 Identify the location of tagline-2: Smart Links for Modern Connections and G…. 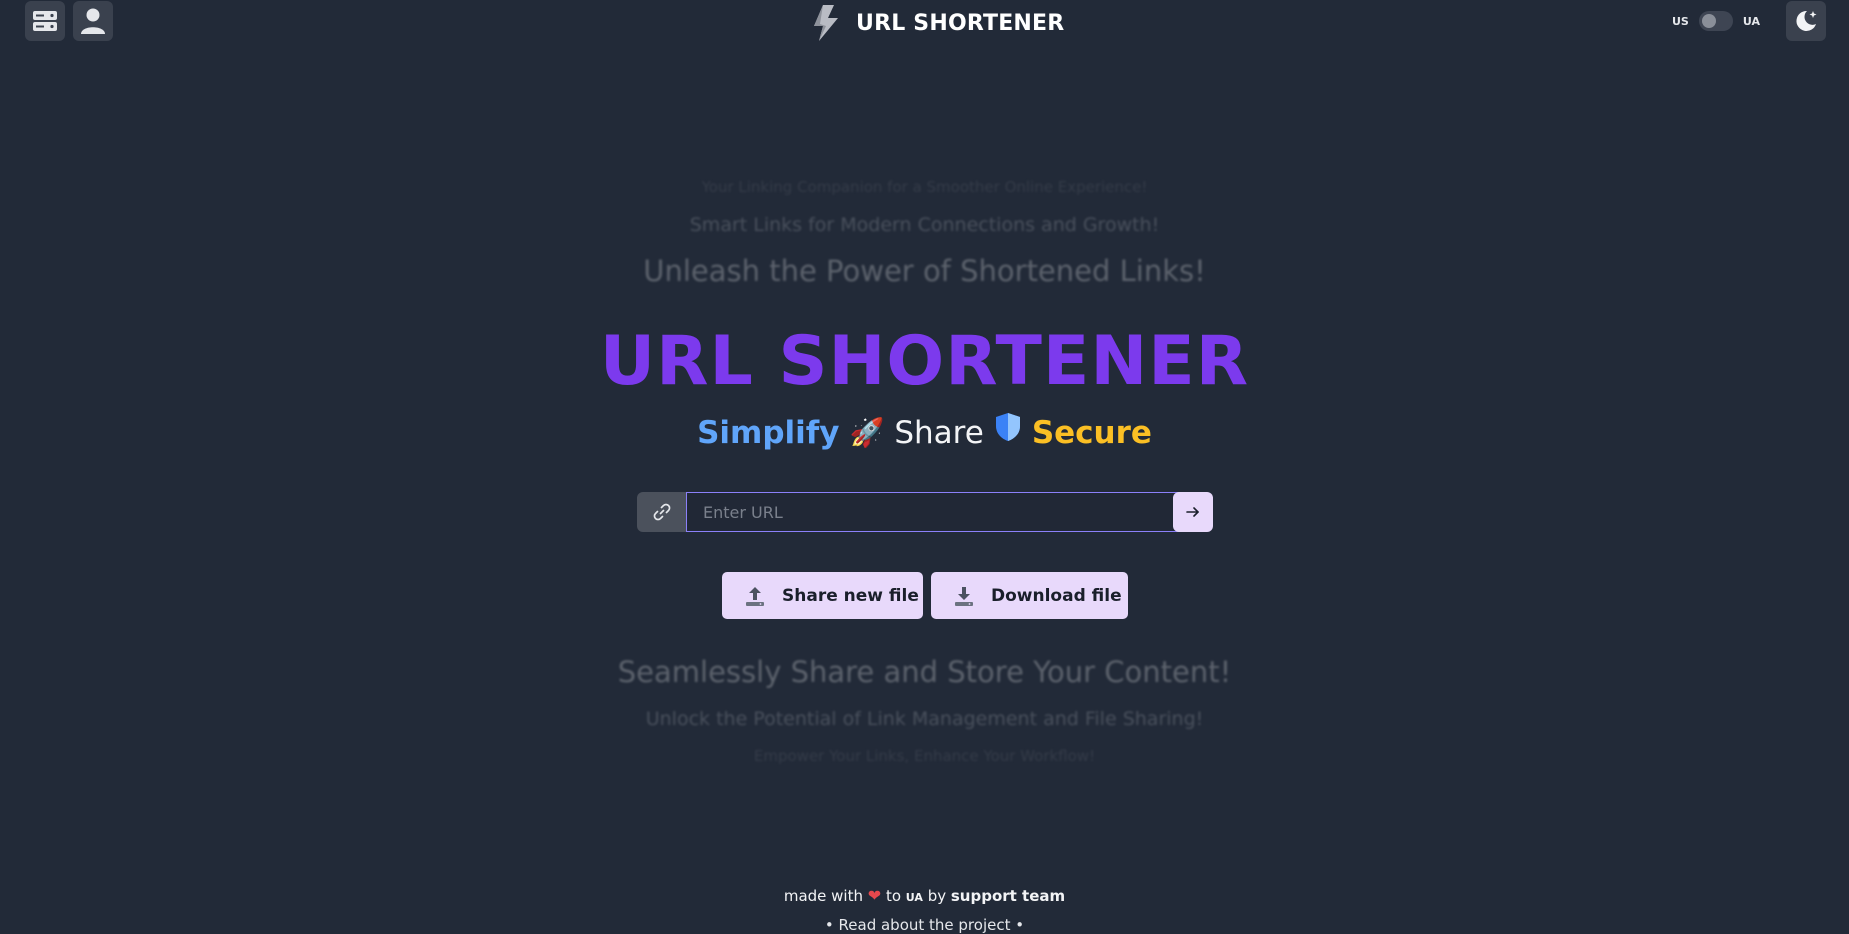
(924, 225).